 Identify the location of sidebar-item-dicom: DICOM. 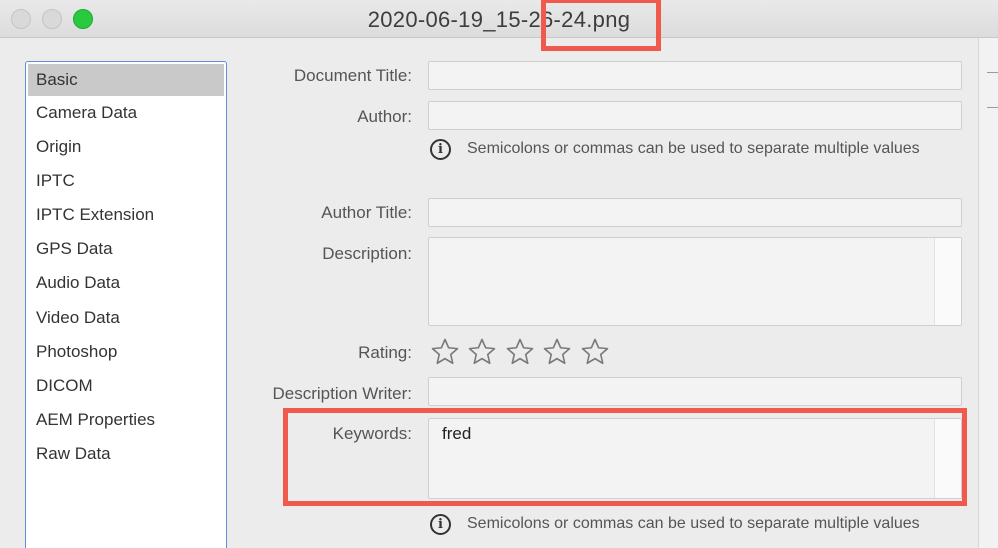
(126, 386).